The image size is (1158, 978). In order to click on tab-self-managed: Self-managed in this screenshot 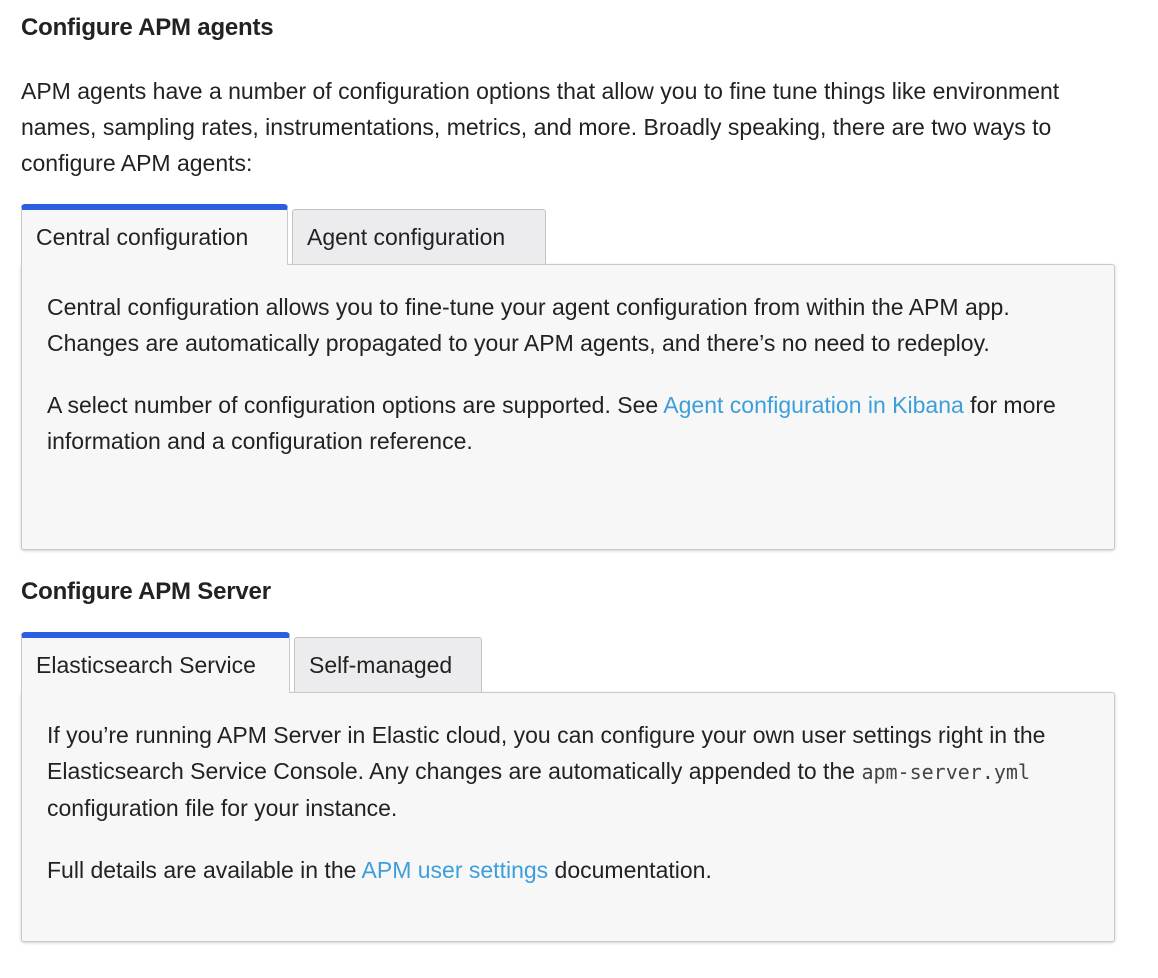, I will do `click(388, 664)`.